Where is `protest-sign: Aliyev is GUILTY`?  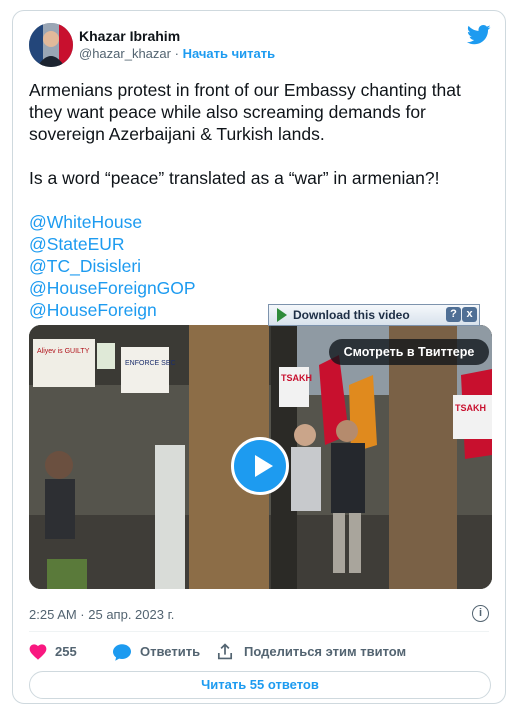 protest-sign: Aliyev is GUILTY is located at coordinates (64, 363).